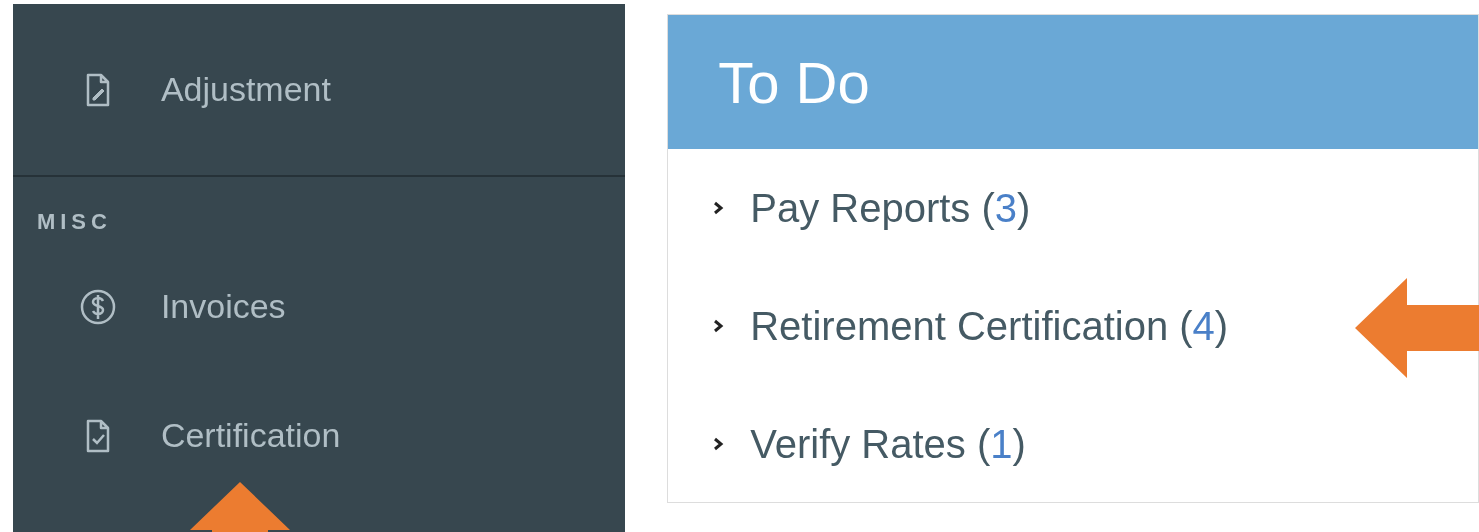 The width and height of the screenshot is (1479, 532). I want to click on sidebar-item: Invoices, so click(149, 306).